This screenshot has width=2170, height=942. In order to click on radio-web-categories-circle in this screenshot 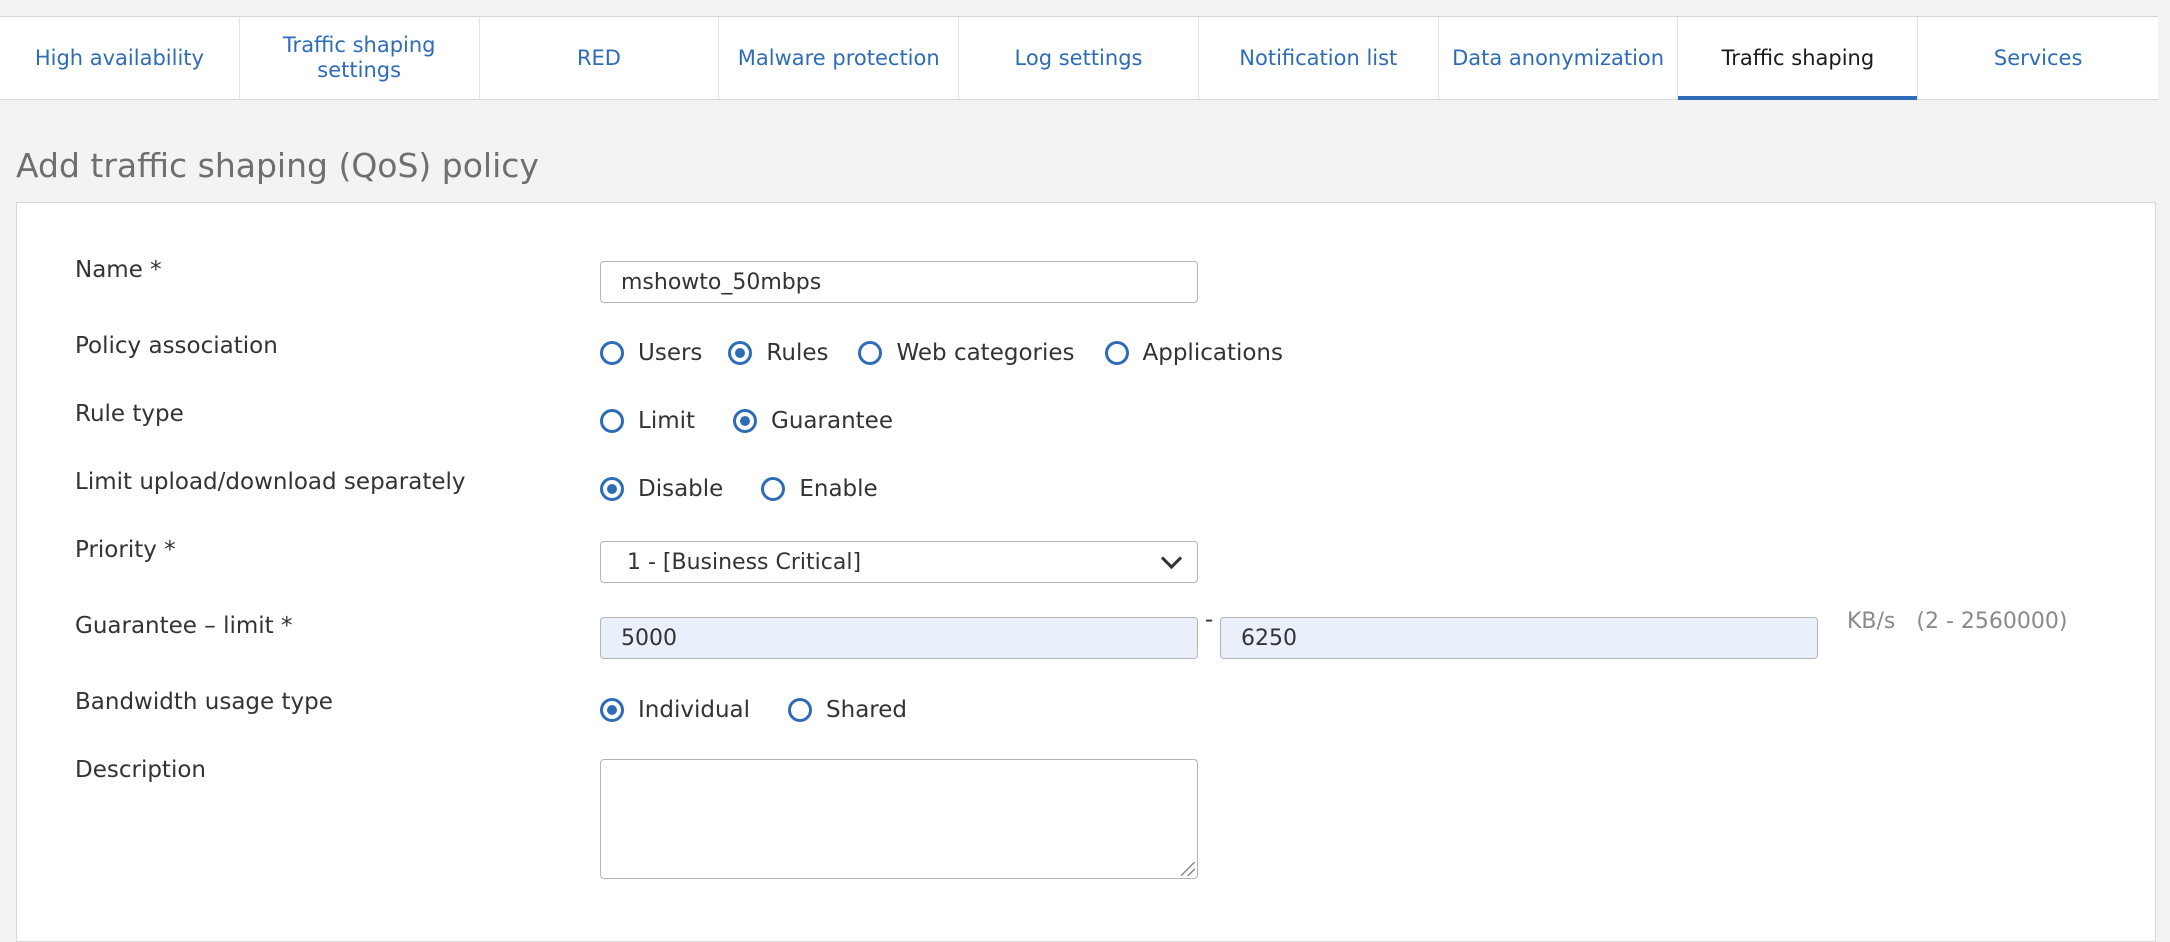, I will do `click(870, 353)`.